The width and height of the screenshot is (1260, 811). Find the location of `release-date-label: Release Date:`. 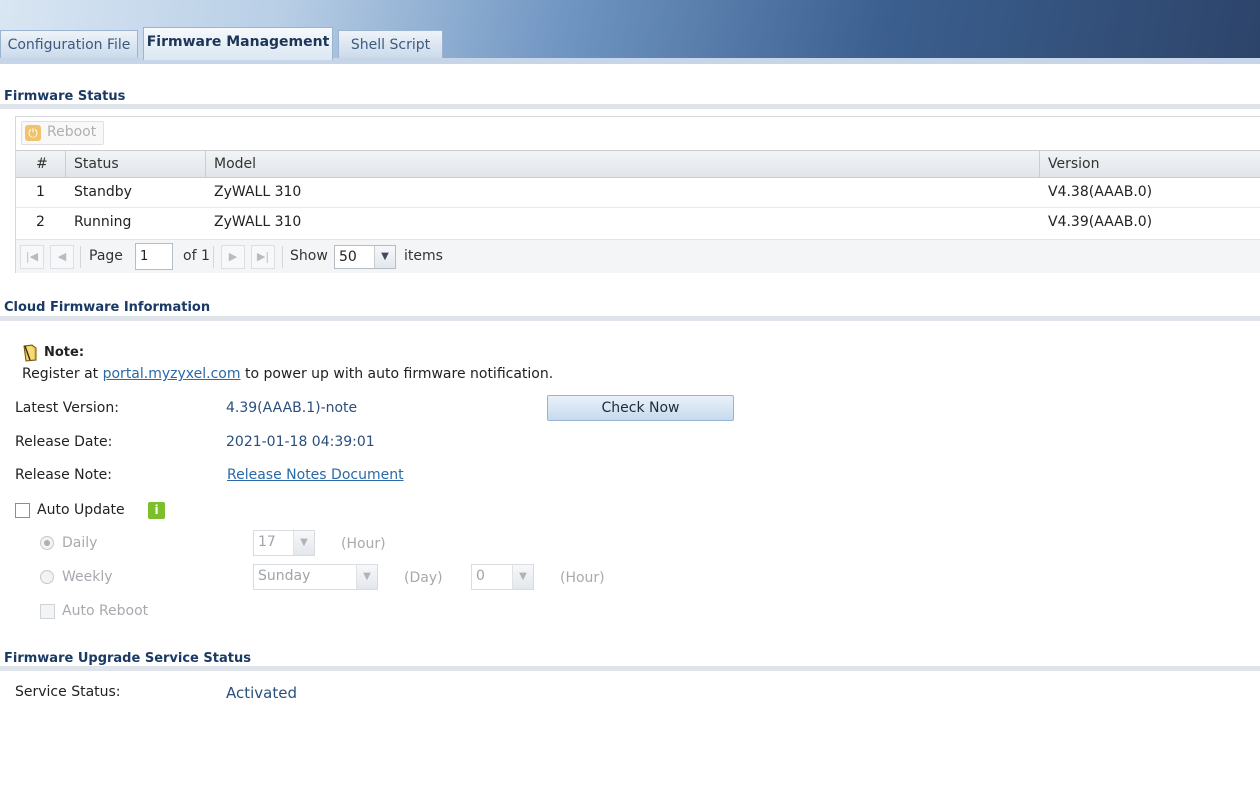

release-date-label: Release Date: is located at coordinates (64, 442).